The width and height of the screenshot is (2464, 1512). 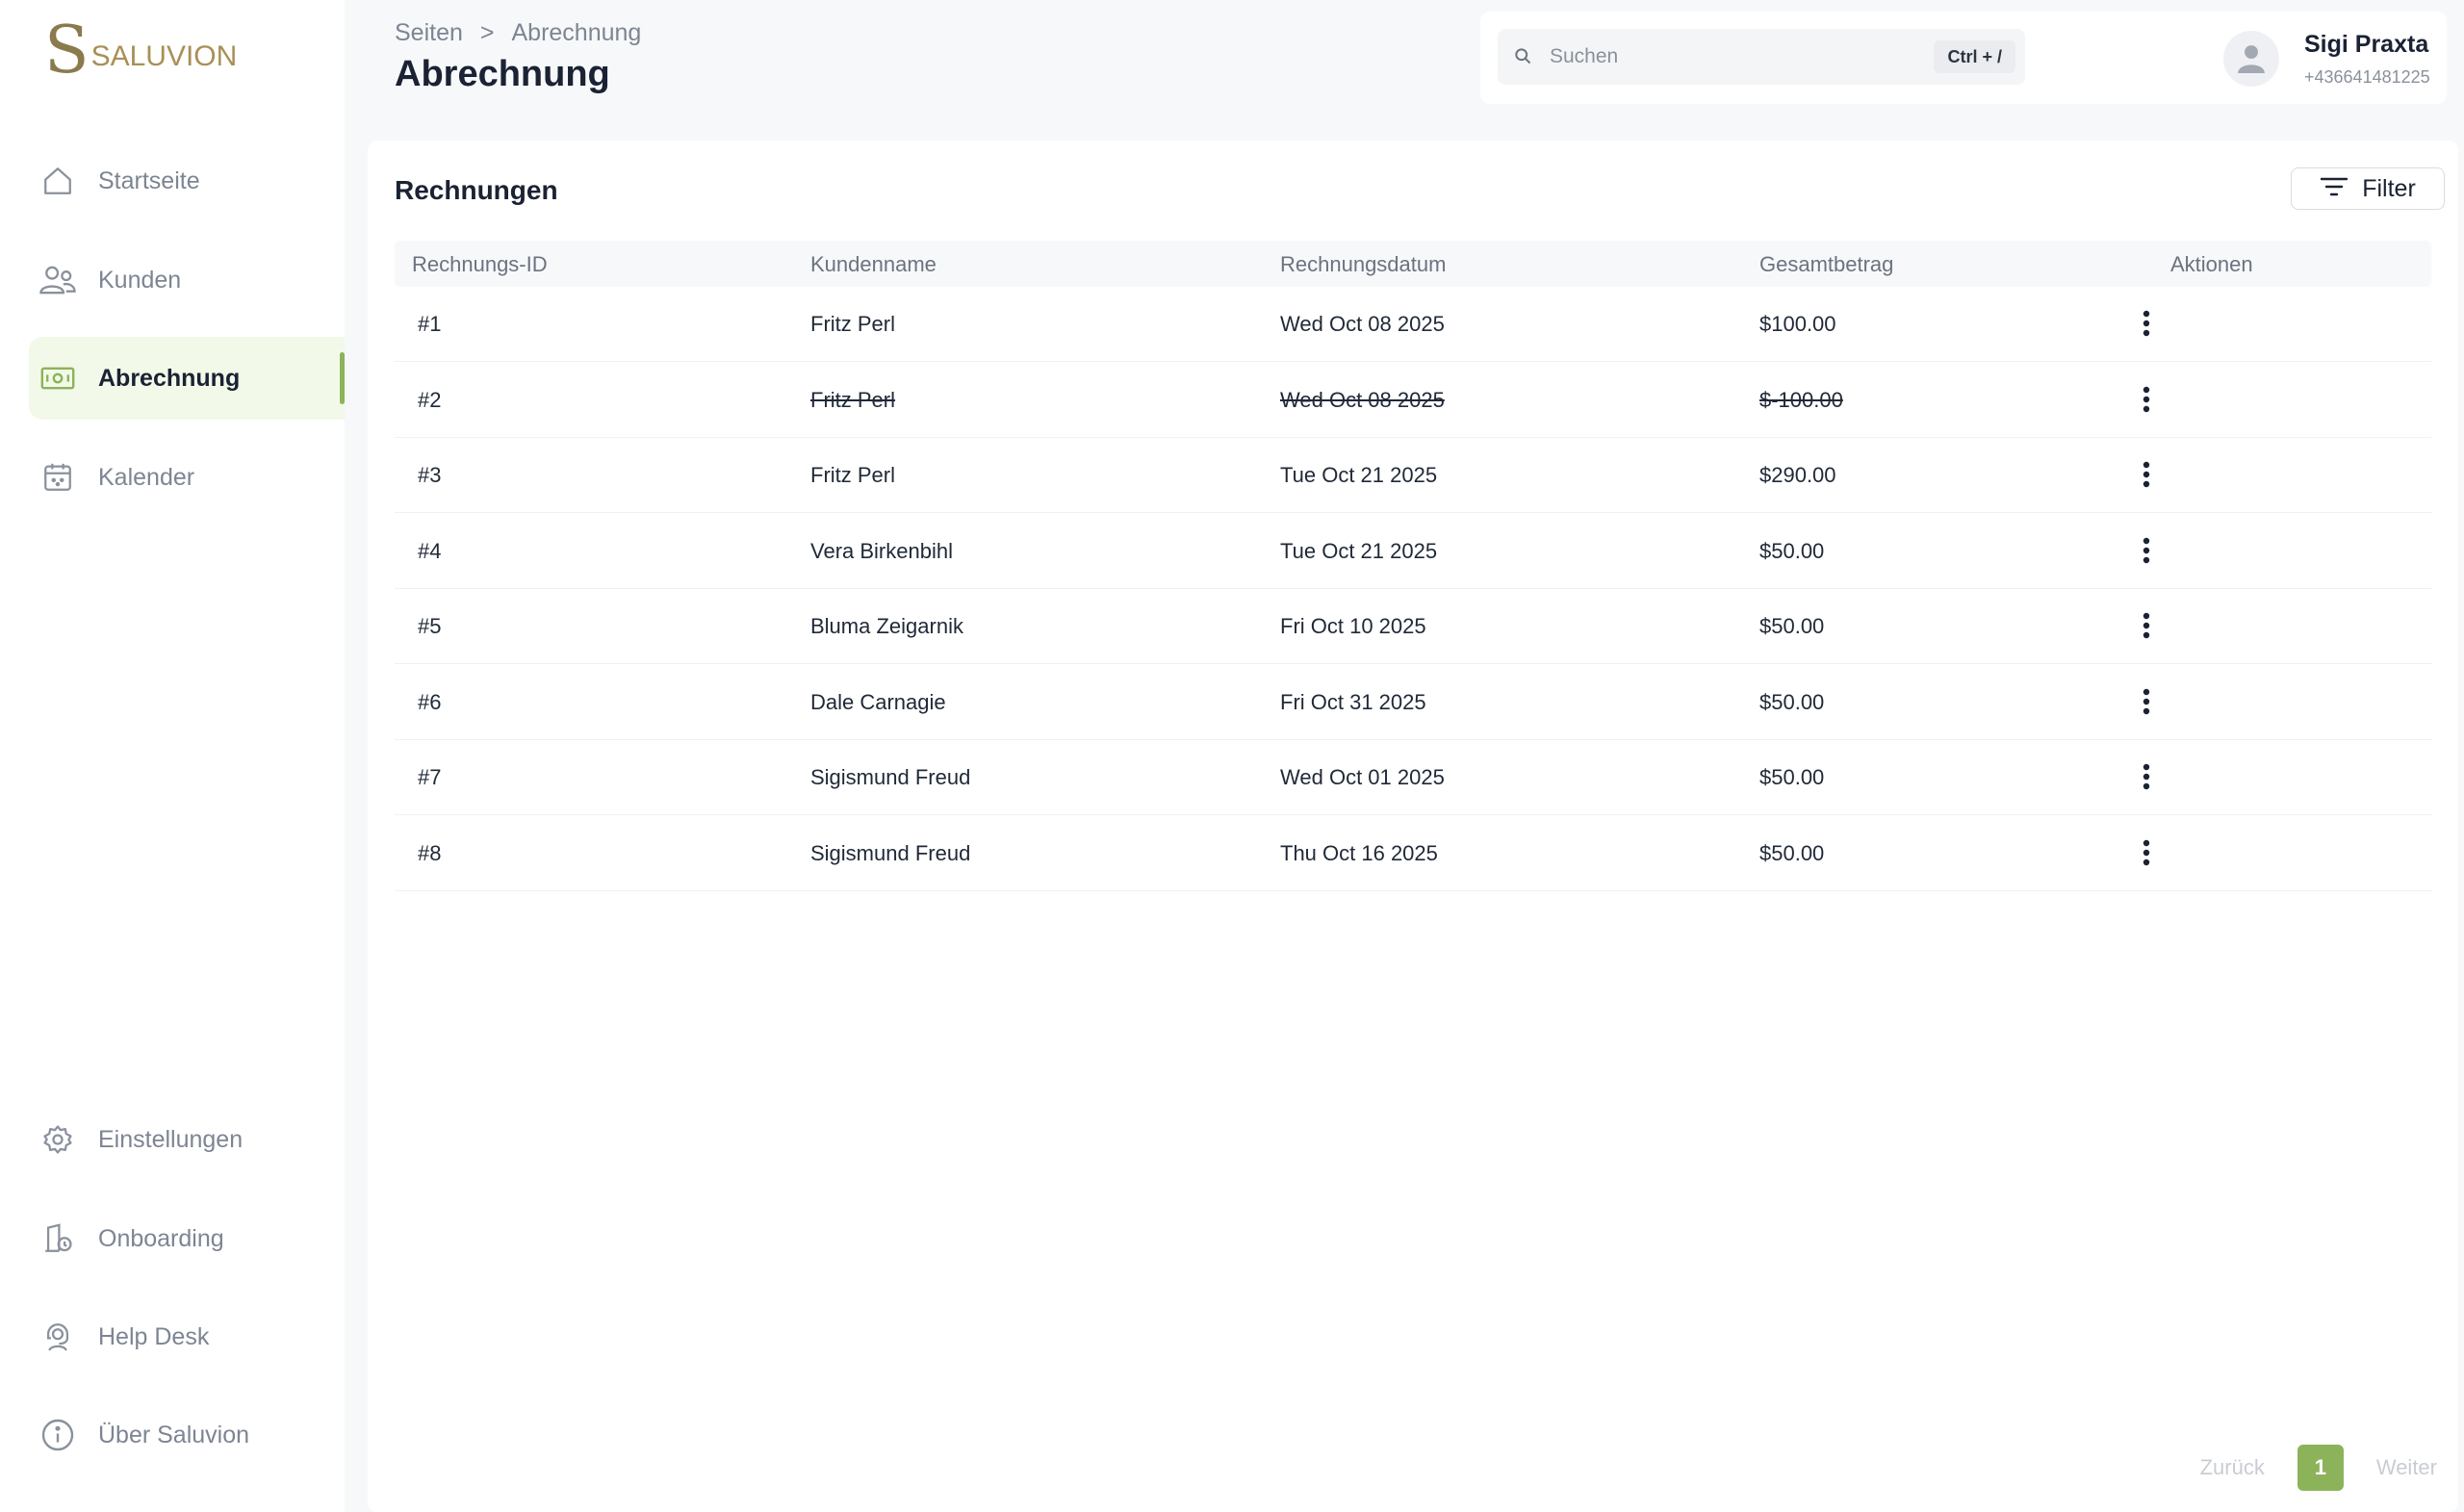 I want to click on column-header-amount: Gesamtbetrag, so click(x=1826, y=264).